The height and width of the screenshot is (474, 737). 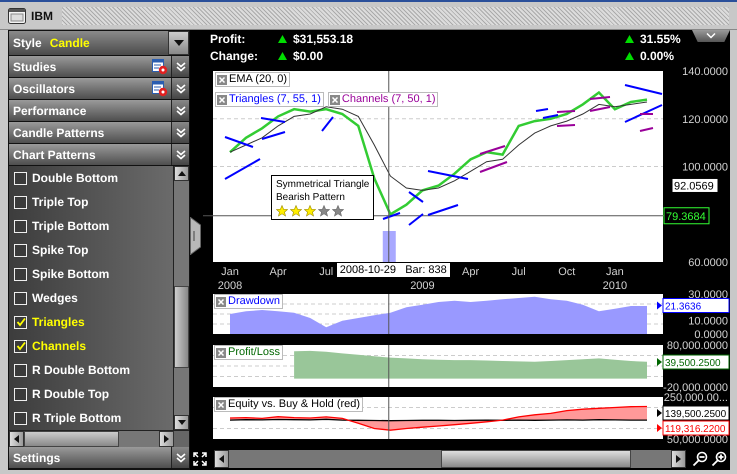 I want to click on zoom-in-icon, so click(x=719, y=459).